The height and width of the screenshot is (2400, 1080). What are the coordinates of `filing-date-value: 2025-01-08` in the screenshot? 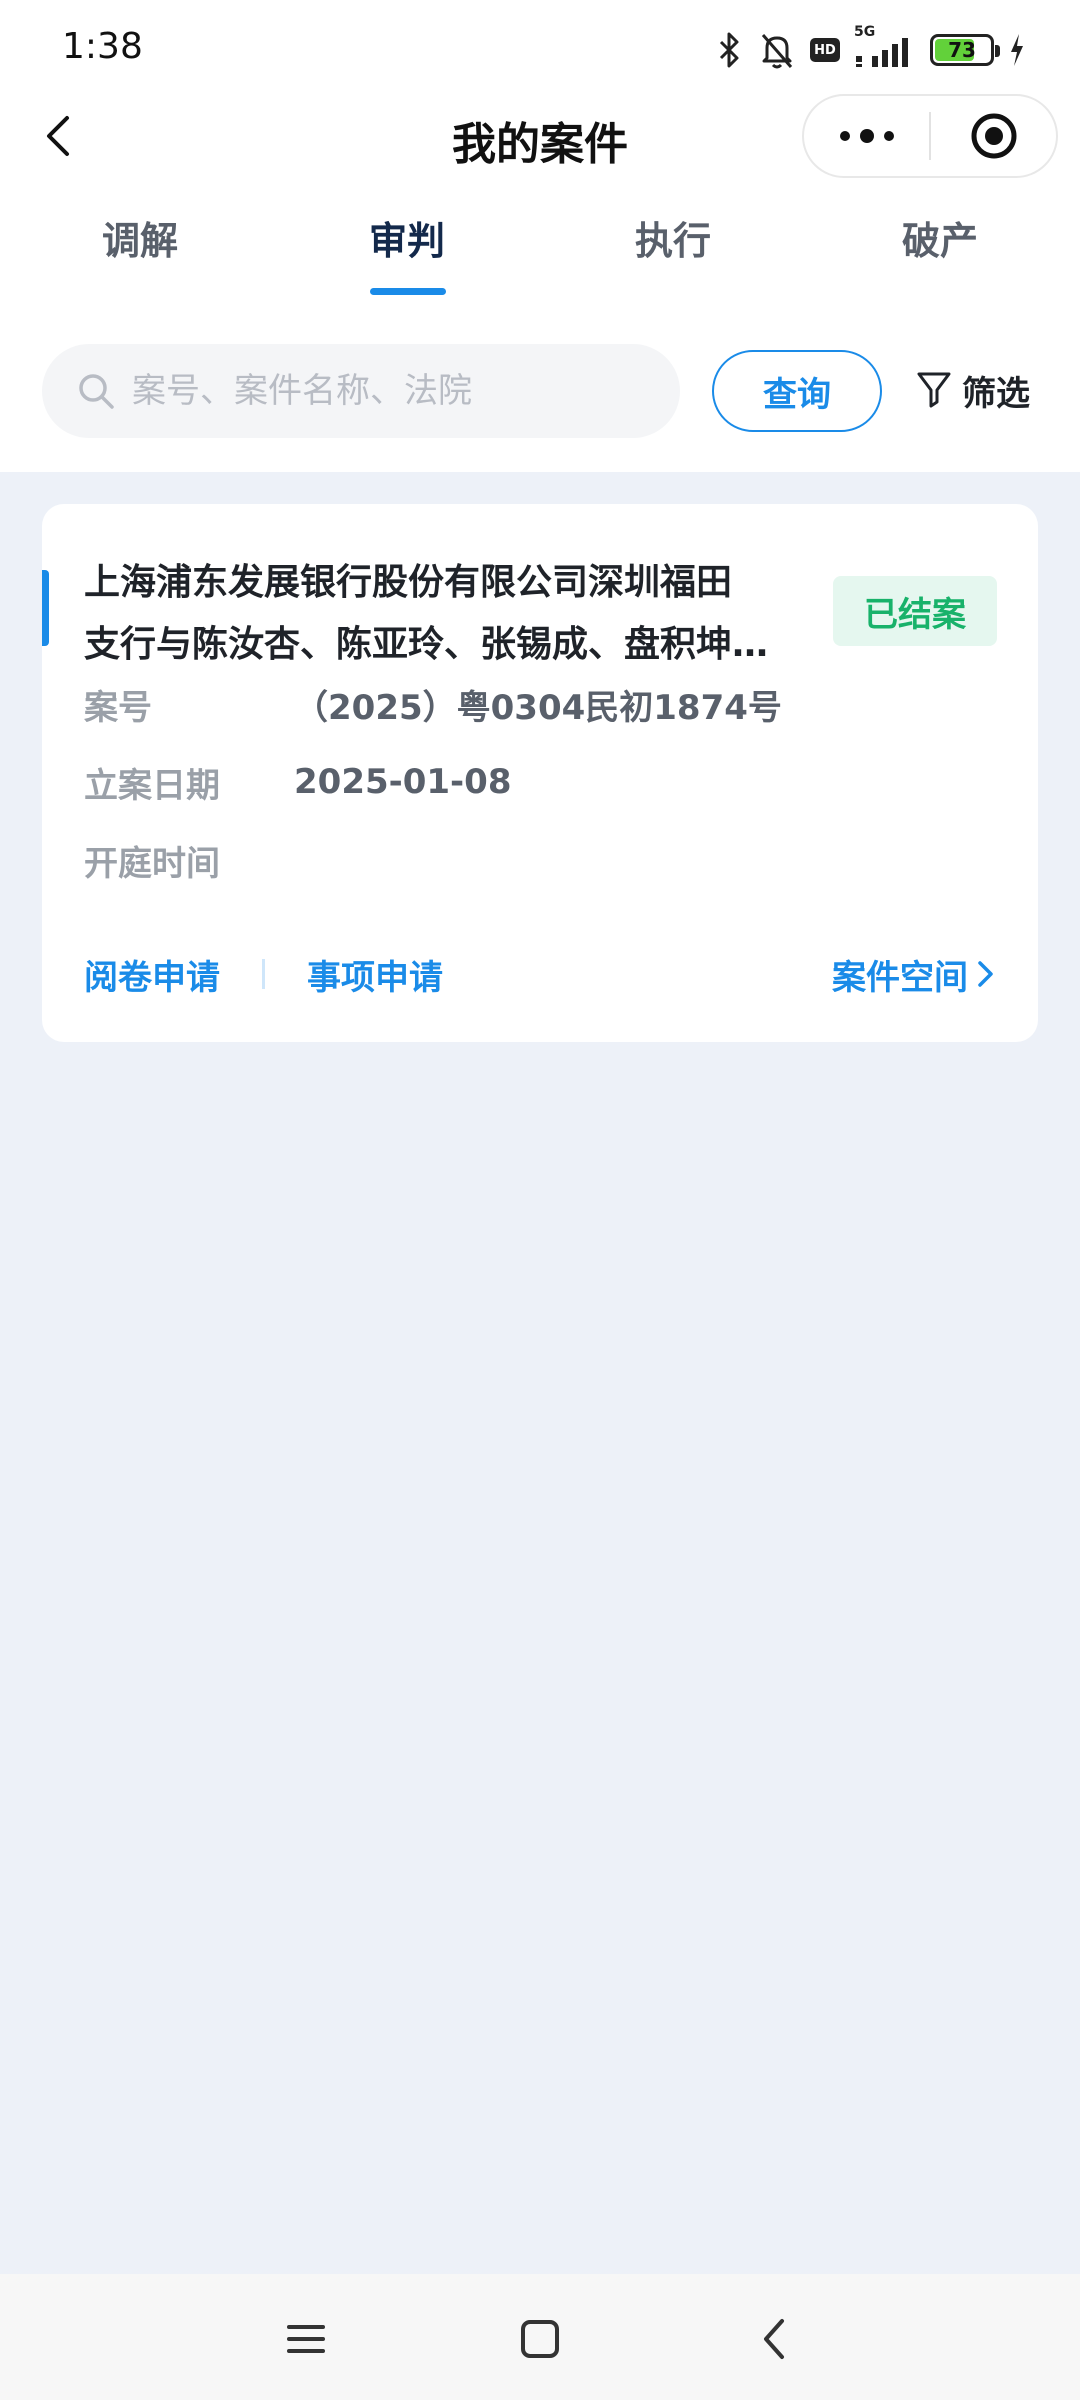 It's located at (403, 782).